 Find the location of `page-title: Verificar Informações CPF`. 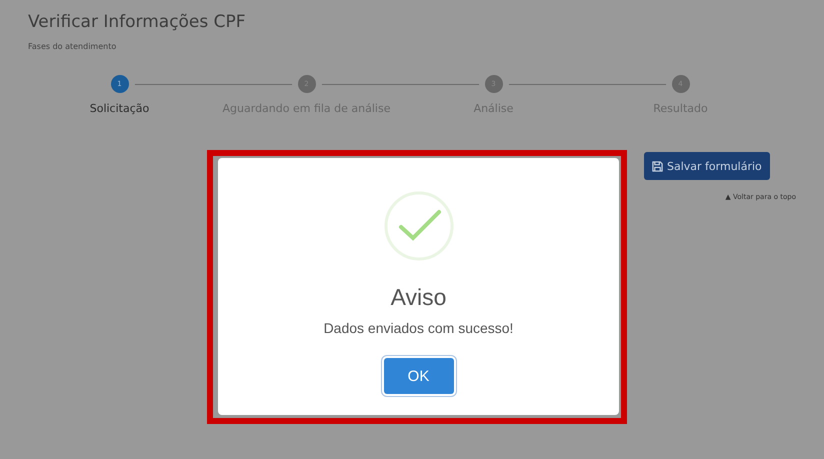

page-title: Verificar Informações CPF is located at coordinates (137, 22).